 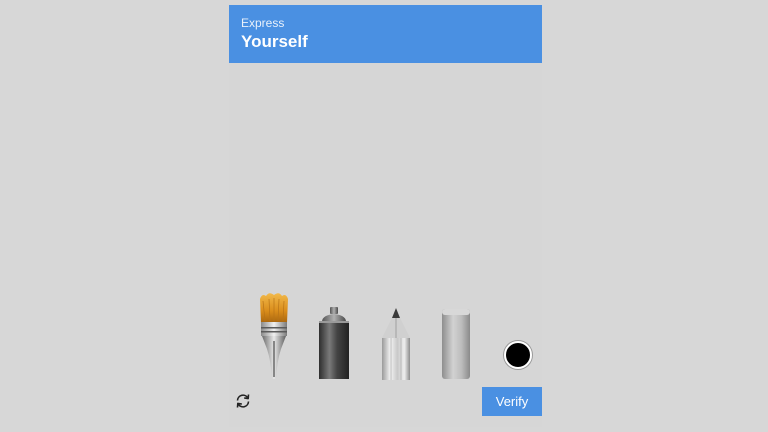 I want to click on paint-brush-tool, so click(x=274, y=335).